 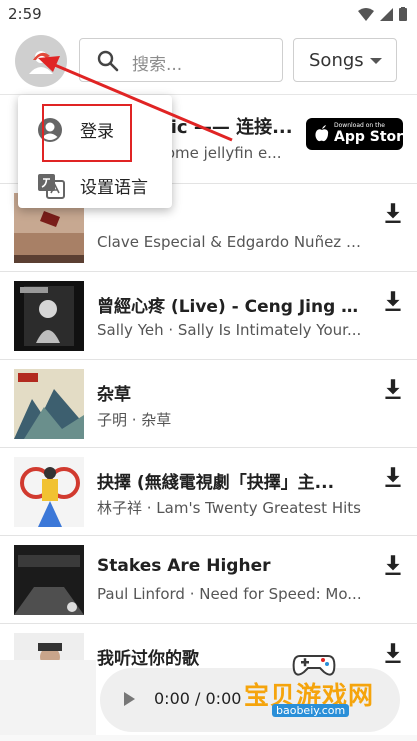 What do you see at coordinates (134, 420) in the screenshot?
I see `song-subtitle: 子明 · 杂草` at bounding box center [134, 420].